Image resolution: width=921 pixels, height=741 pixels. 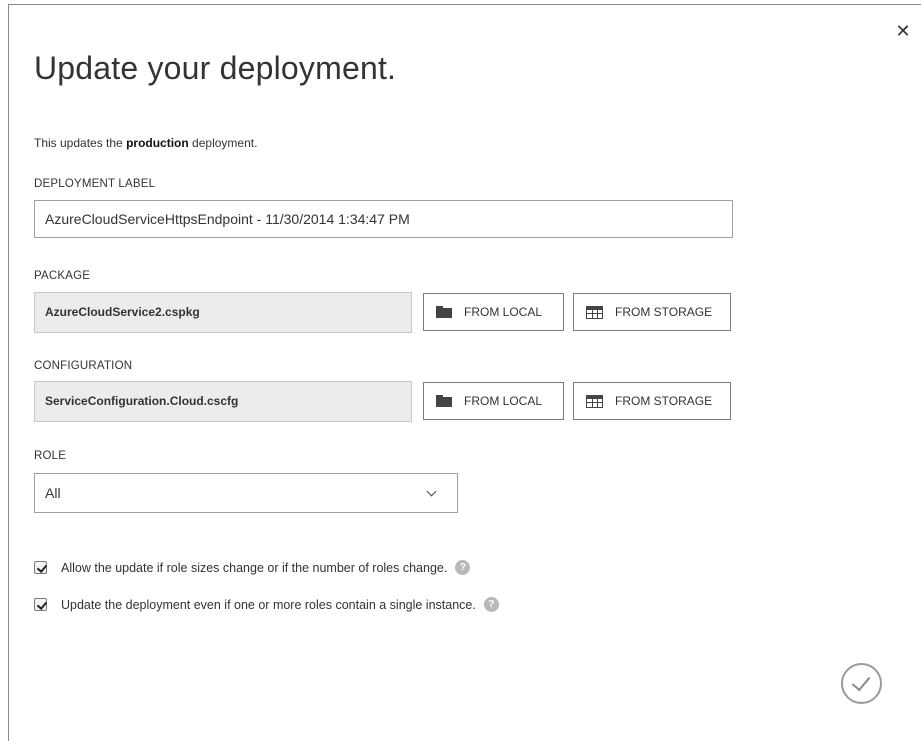 I want to click on package-from-storage-button: FROM STORAGE, so click(x=652, y=312).